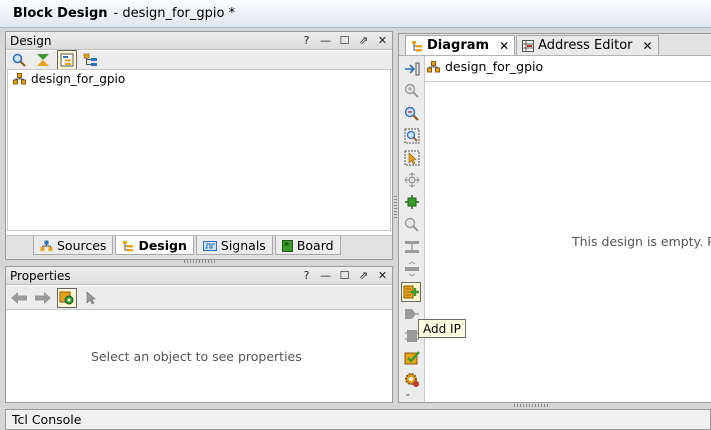 The image size is (711, 430). What do you see at coordinates (358, 419) in the screenshot?
I see `tcl-console-bar: Tcl Console` at bounding box center [358, 419].